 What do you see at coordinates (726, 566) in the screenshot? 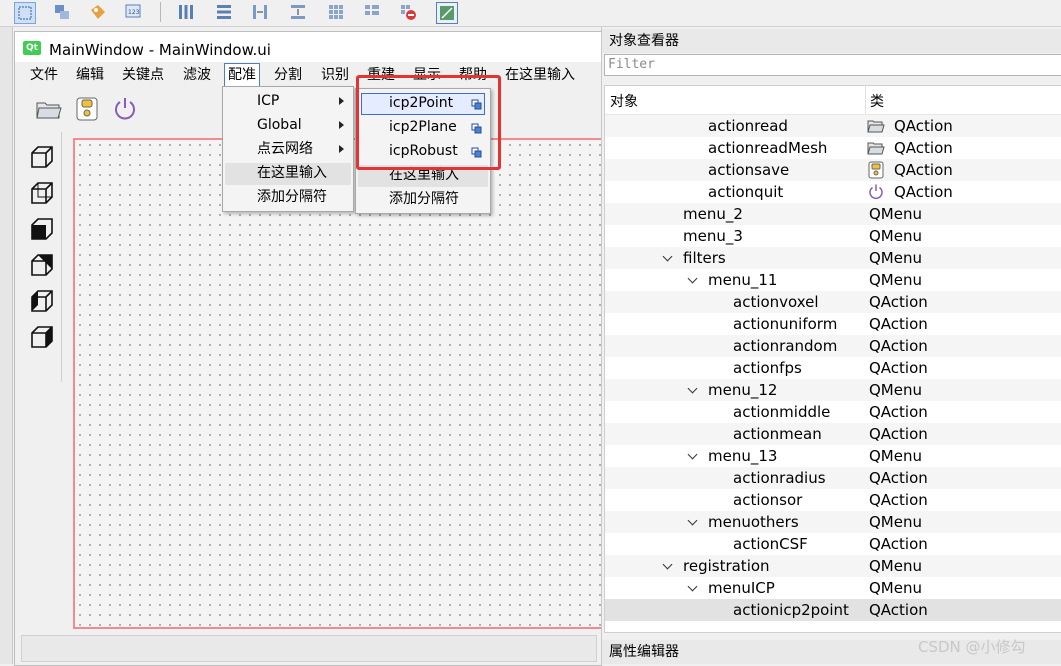
I see `object-name: registration` at bounding box center [726, 566].